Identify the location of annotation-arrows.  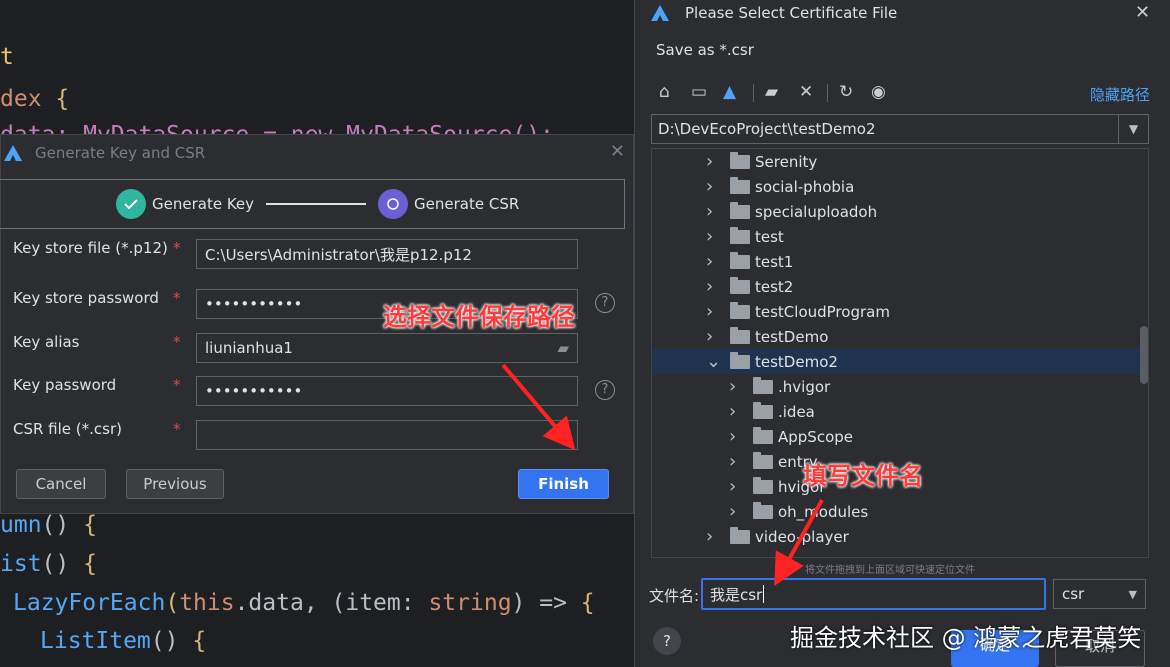
(662, 474).